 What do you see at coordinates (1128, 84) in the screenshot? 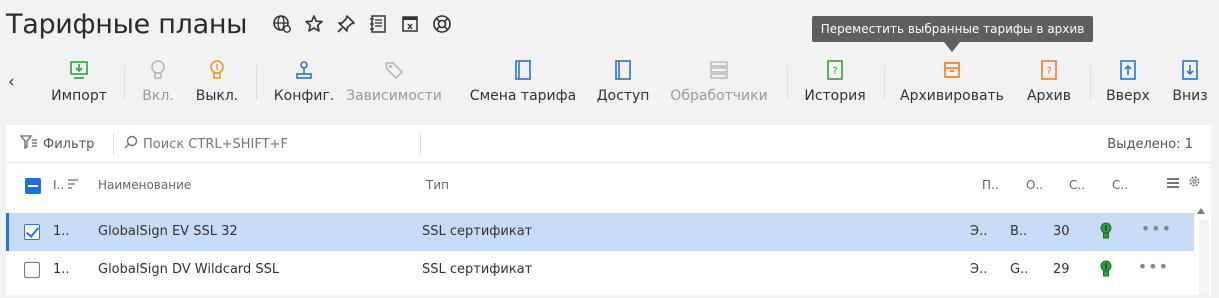
I see `move-up-button: Вверх` at bounding box center [1128, 84].